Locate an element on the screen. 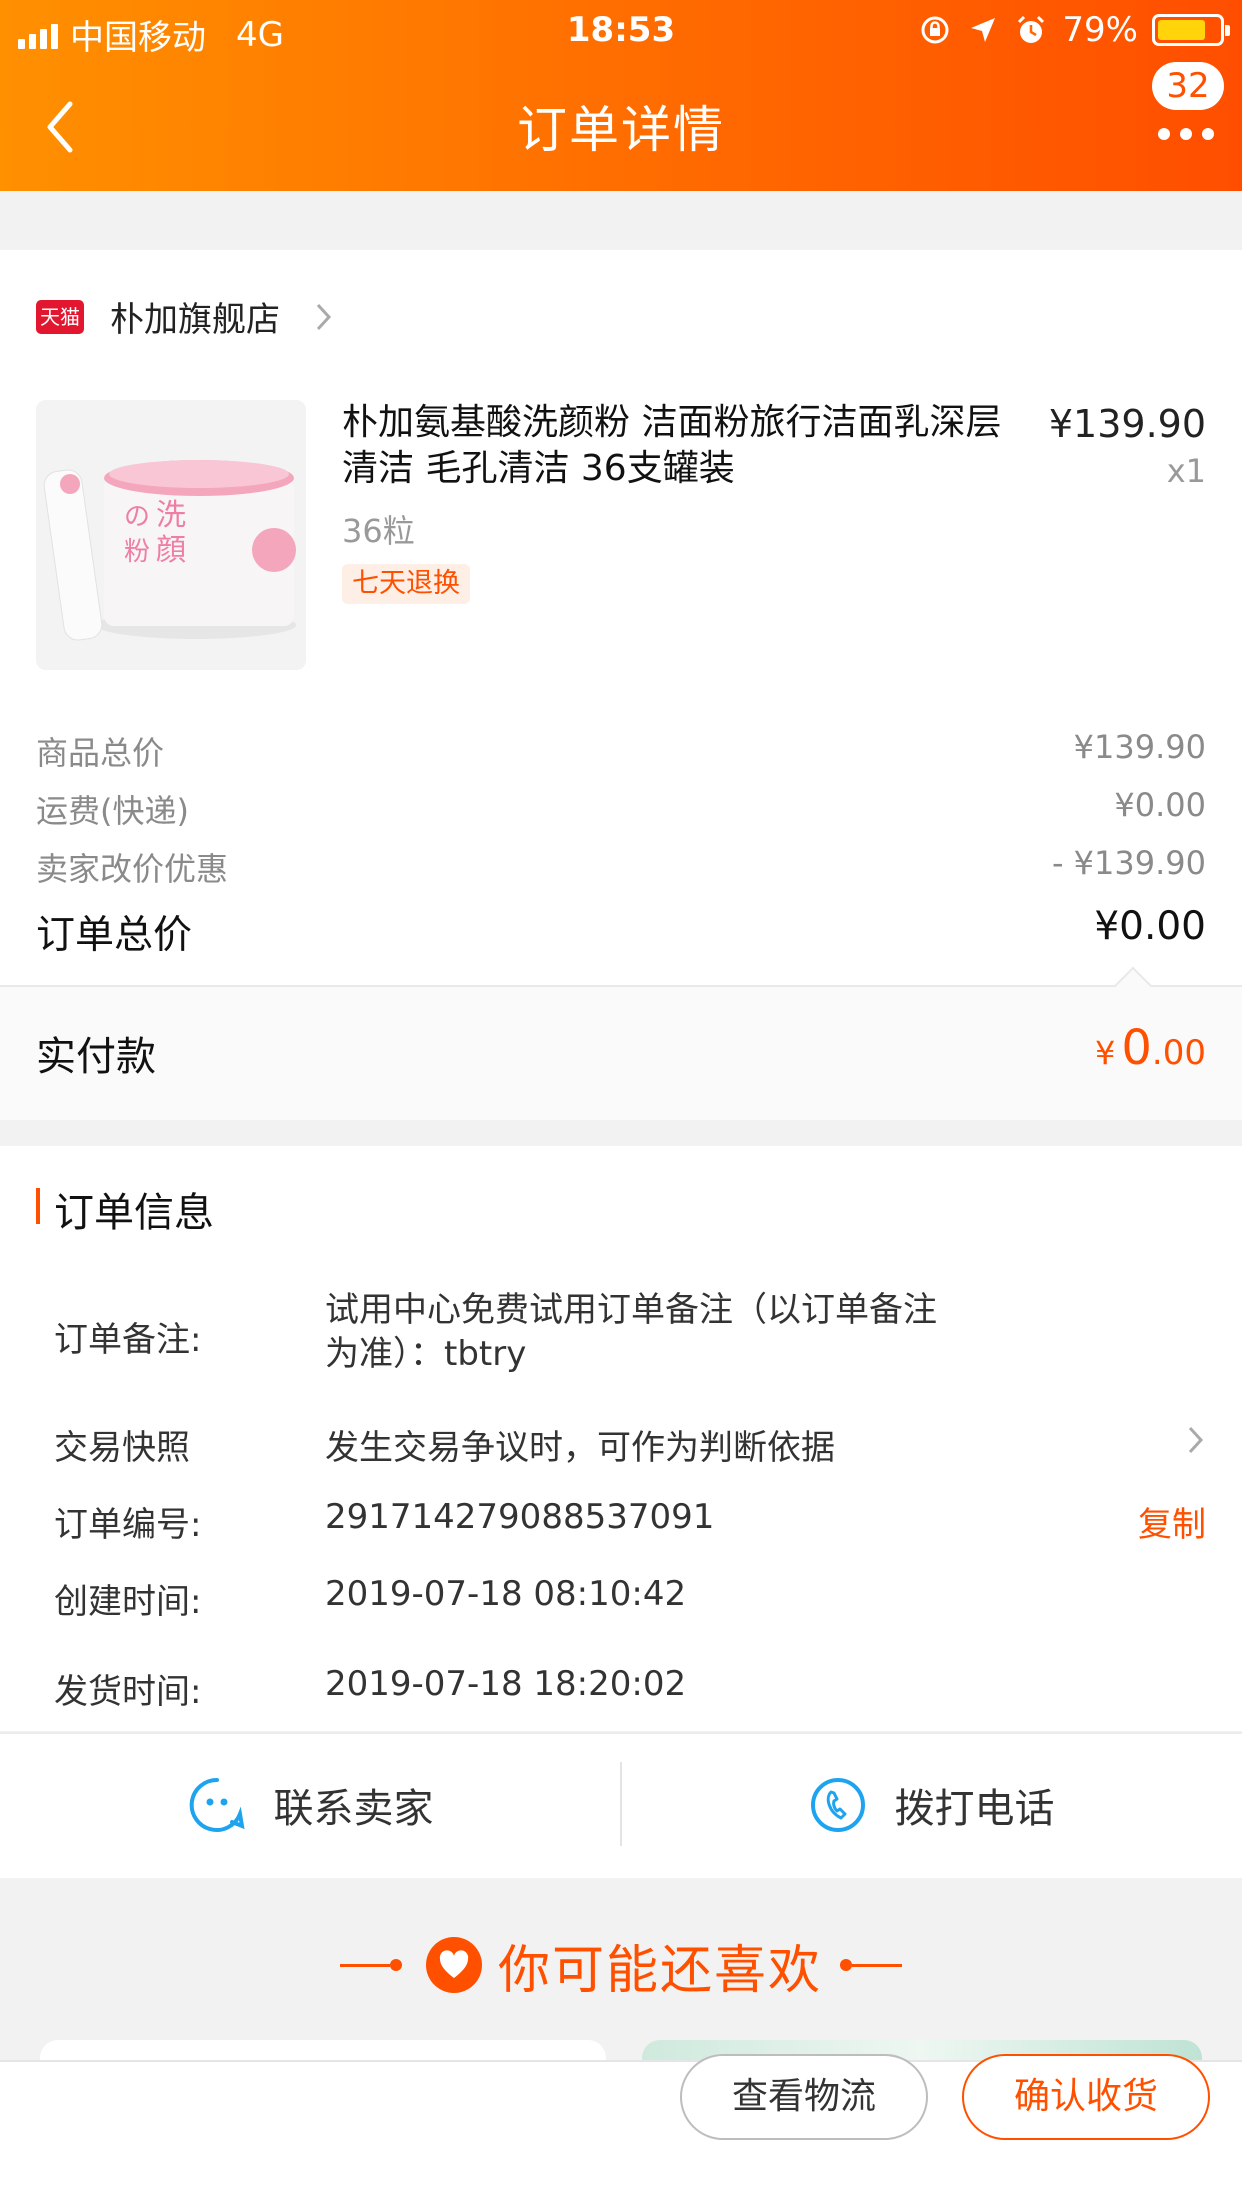  svg-text: 顔 is located at coordinates (171, 550).